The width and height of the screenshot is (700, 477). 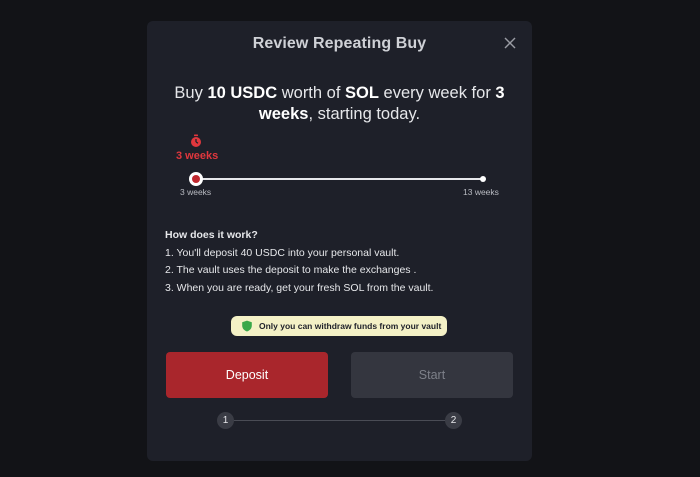 What do you see at coordinates (311, 93) in the screenshot?
I see `summary-mid1: worth of` at bounding box center [311, 93].